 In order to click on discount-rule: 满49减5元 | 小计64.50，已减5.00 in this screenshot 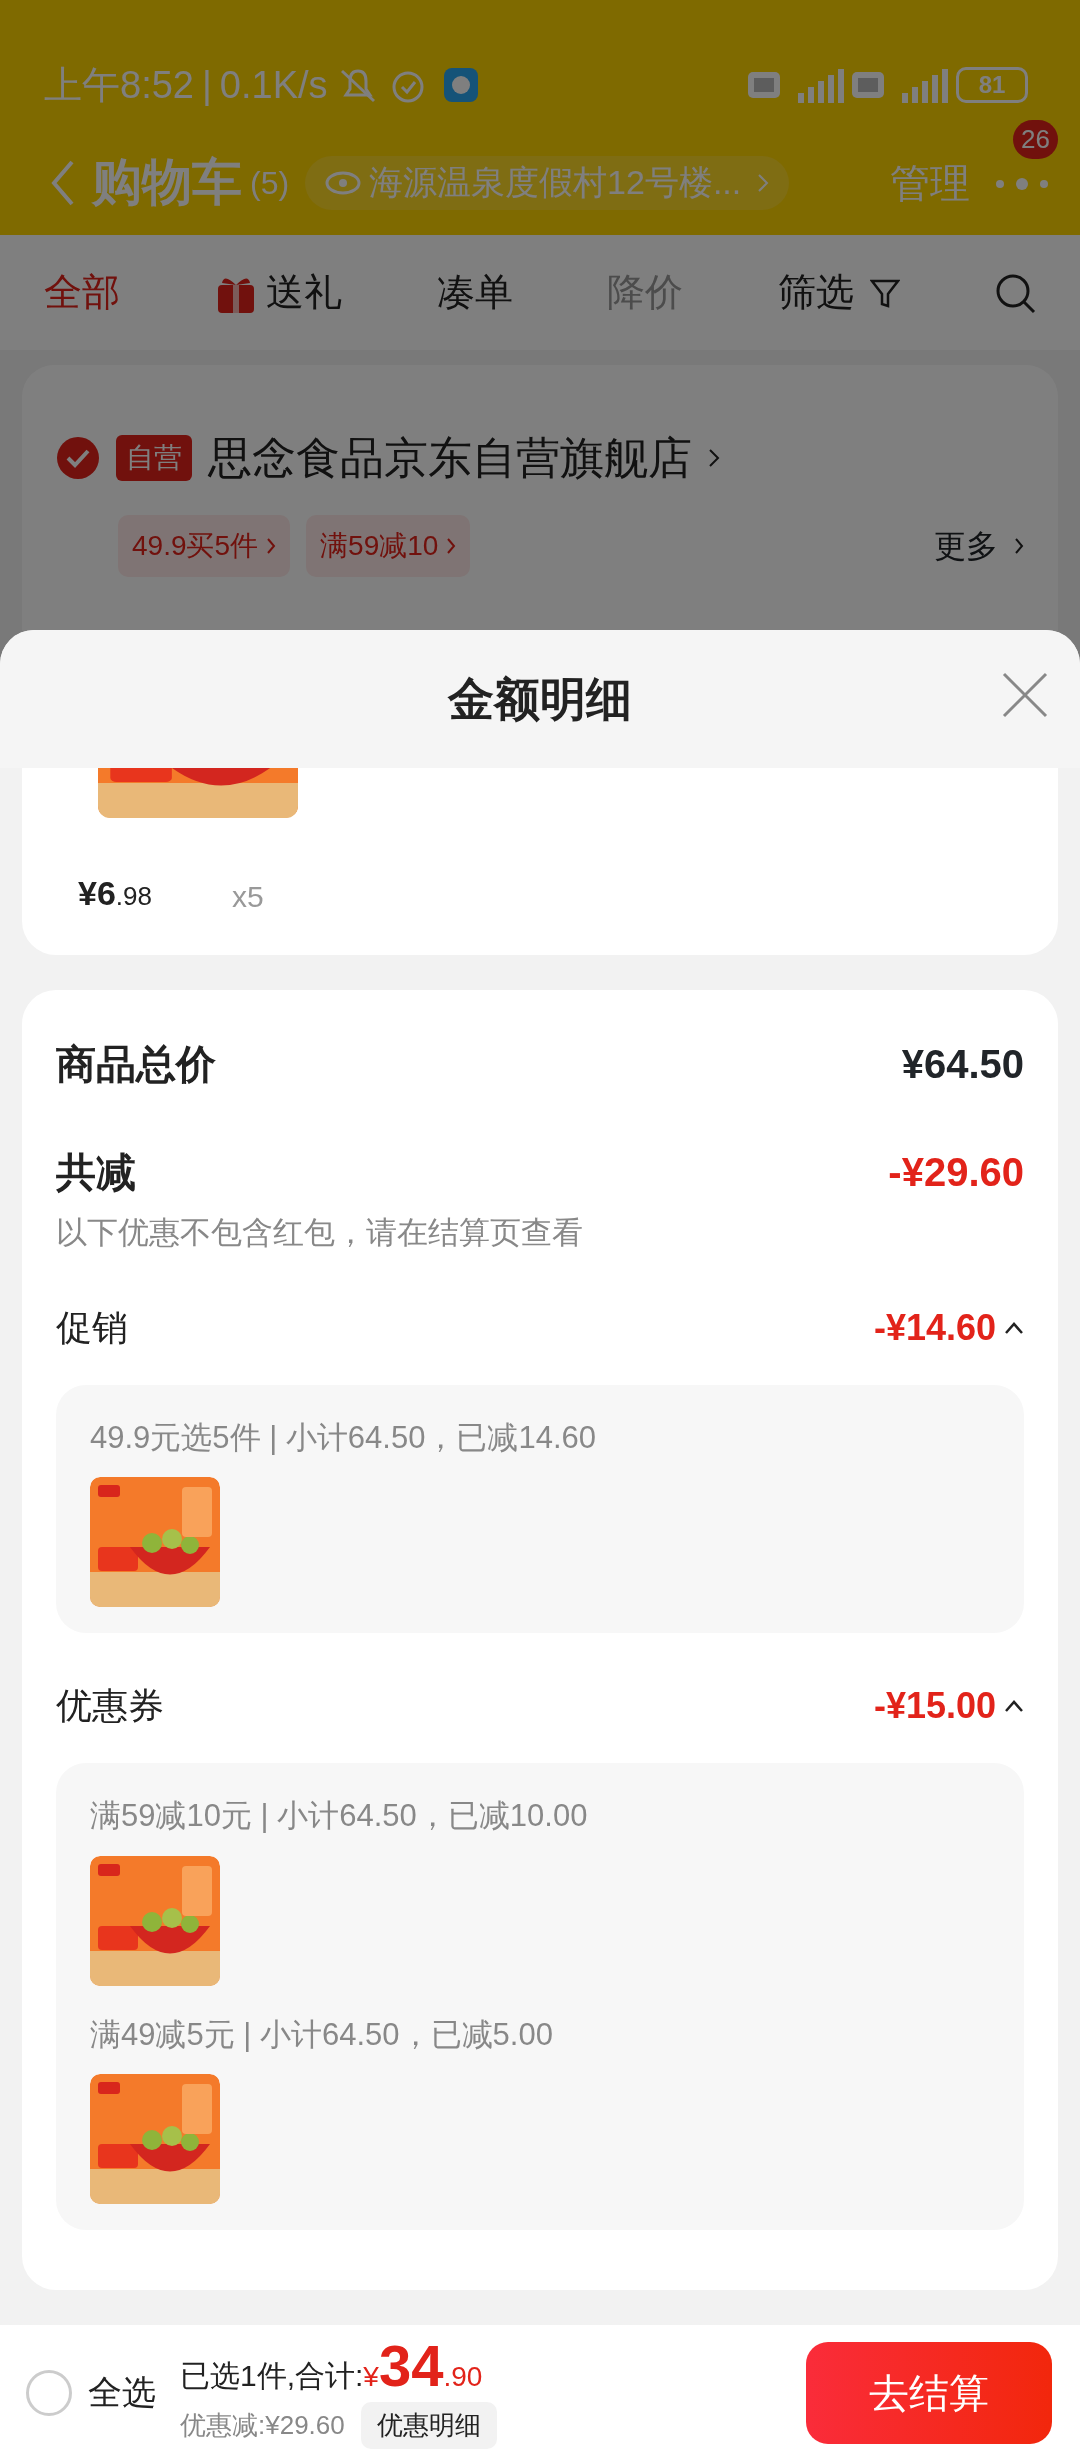, I will do `click(322, 2034)`.